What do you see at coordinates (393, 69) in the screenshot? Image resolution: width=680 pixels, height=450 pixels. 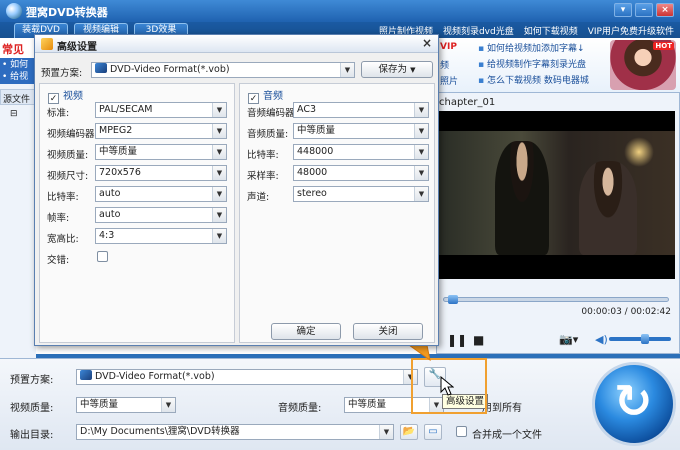 I see `save-as-label: 保存为` at bounding box center [393, 69].